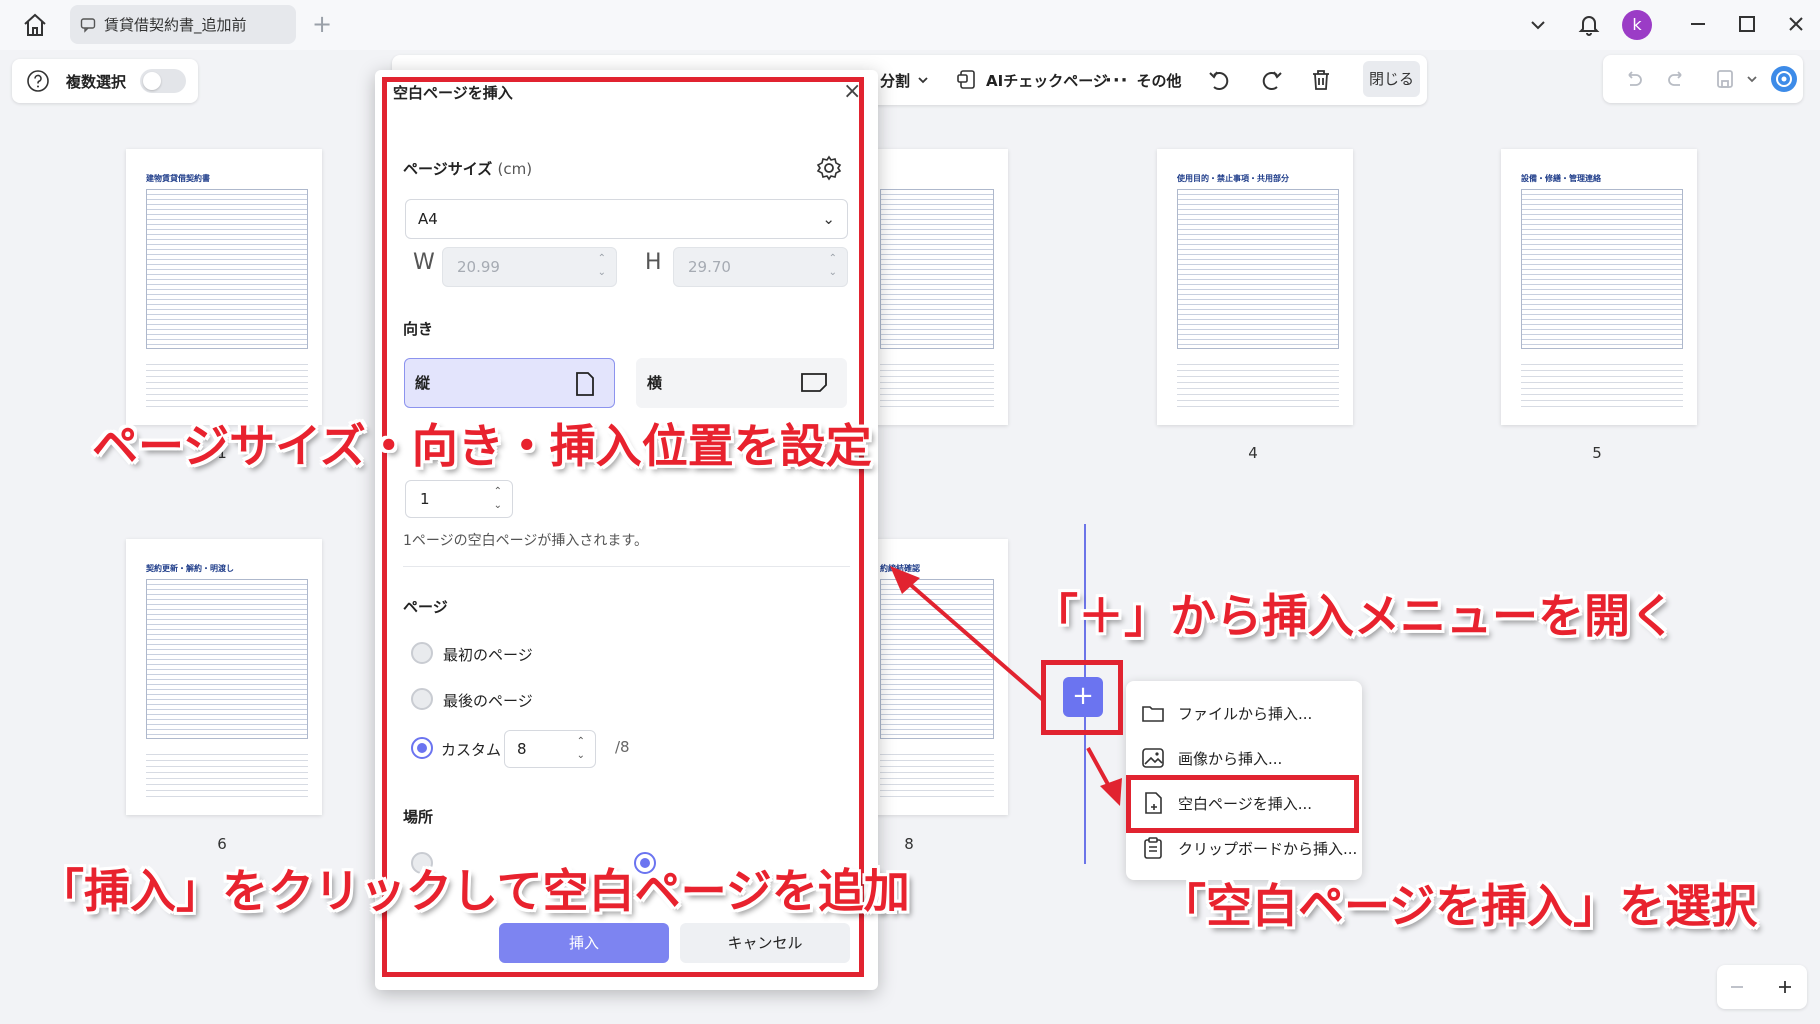 The height and width of the screenshot is (1024, 1820). What do you see at coordinates (1321, 80) in the screenshot?
I see `trash-icon` at bounding box center [1321, 80].